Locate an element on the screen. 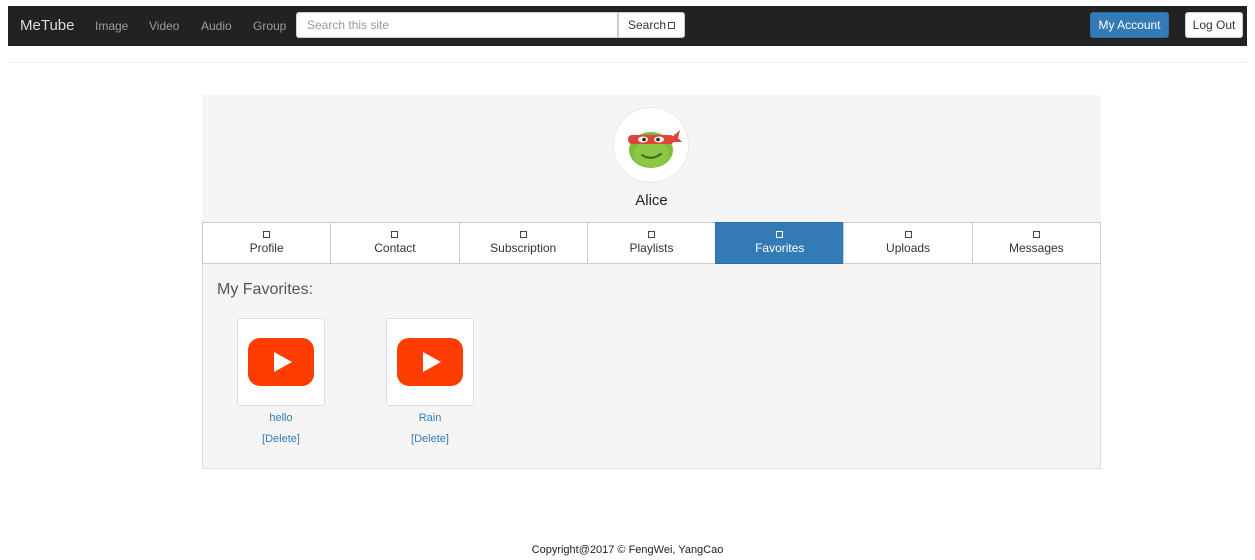 This screenshot has height=560, width=1255. favorite-title-link: Rain is located at coordinates (430, 418).